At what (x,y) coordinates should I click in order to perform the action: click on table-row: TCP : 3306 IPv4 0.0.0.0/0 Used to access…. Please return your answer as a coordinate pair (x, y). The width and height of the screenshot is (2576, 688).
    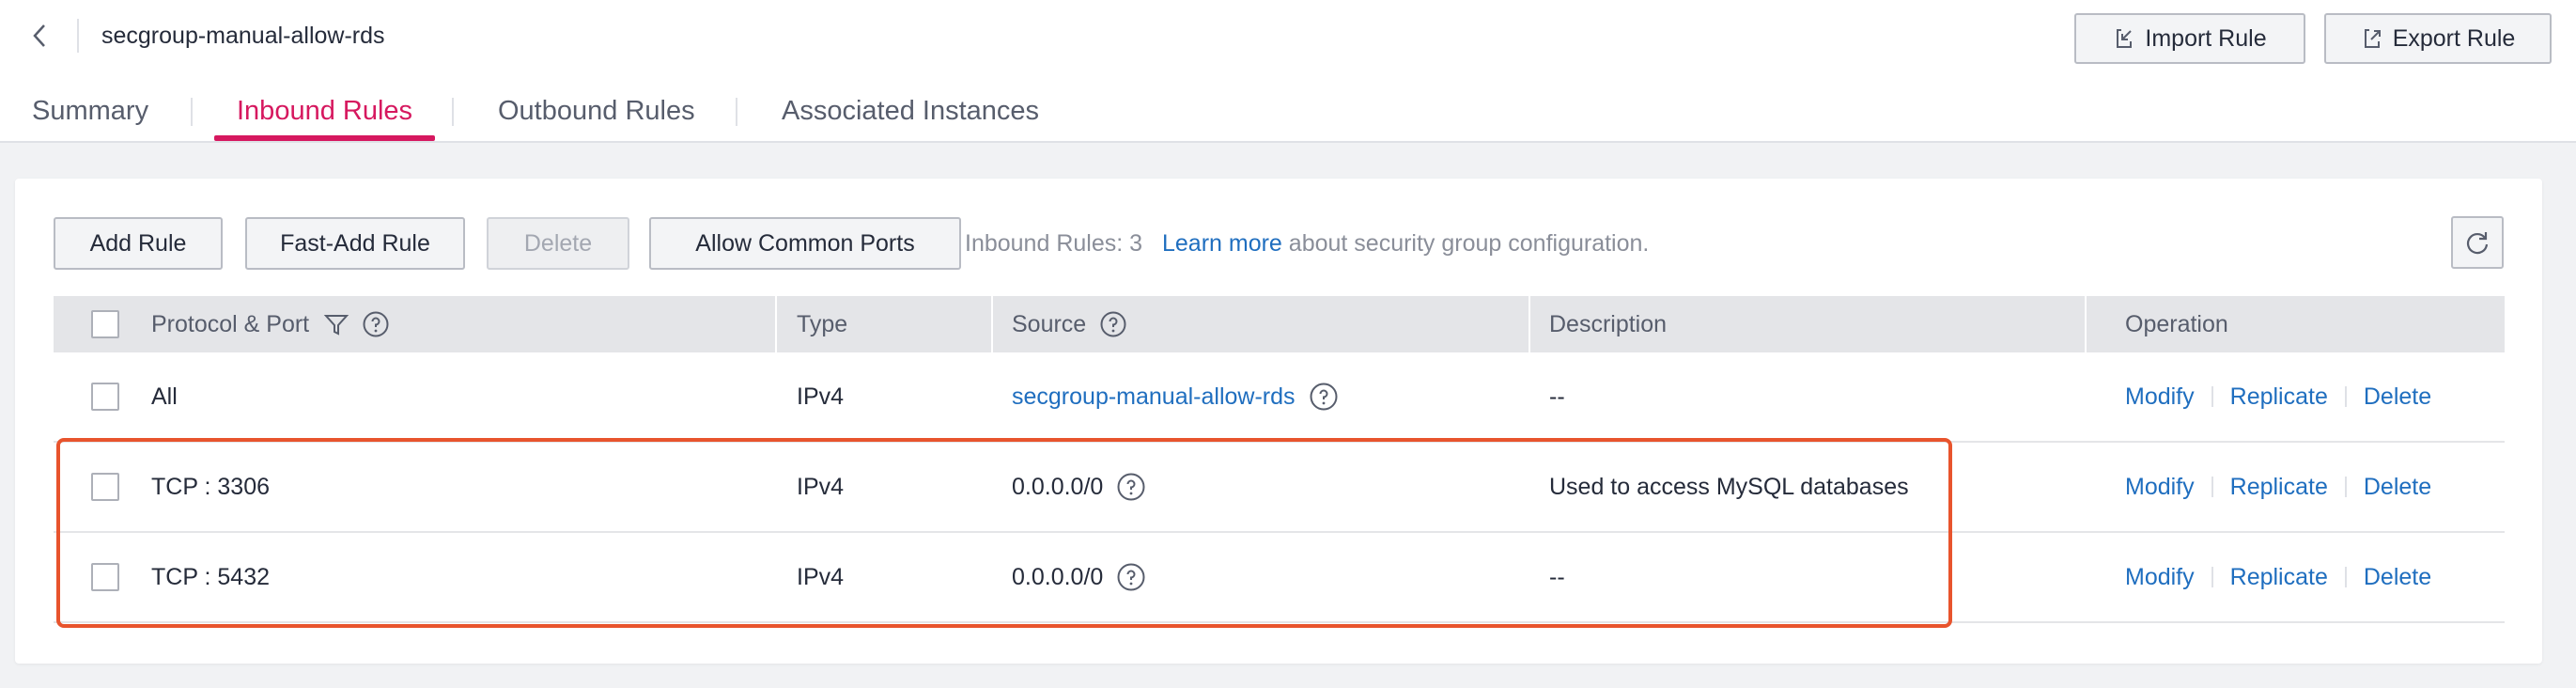
    Looking at the image, I should click on (1279, 488).